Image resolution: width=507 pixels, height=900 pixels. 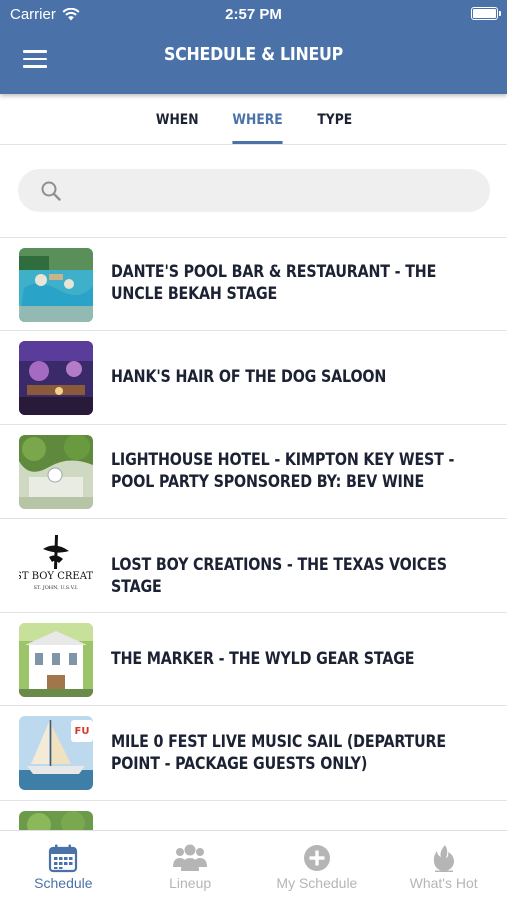 I want to click on venue-name: THE MARKER - THE WYLD GEAR STAGE, so click(x=263, y=659).